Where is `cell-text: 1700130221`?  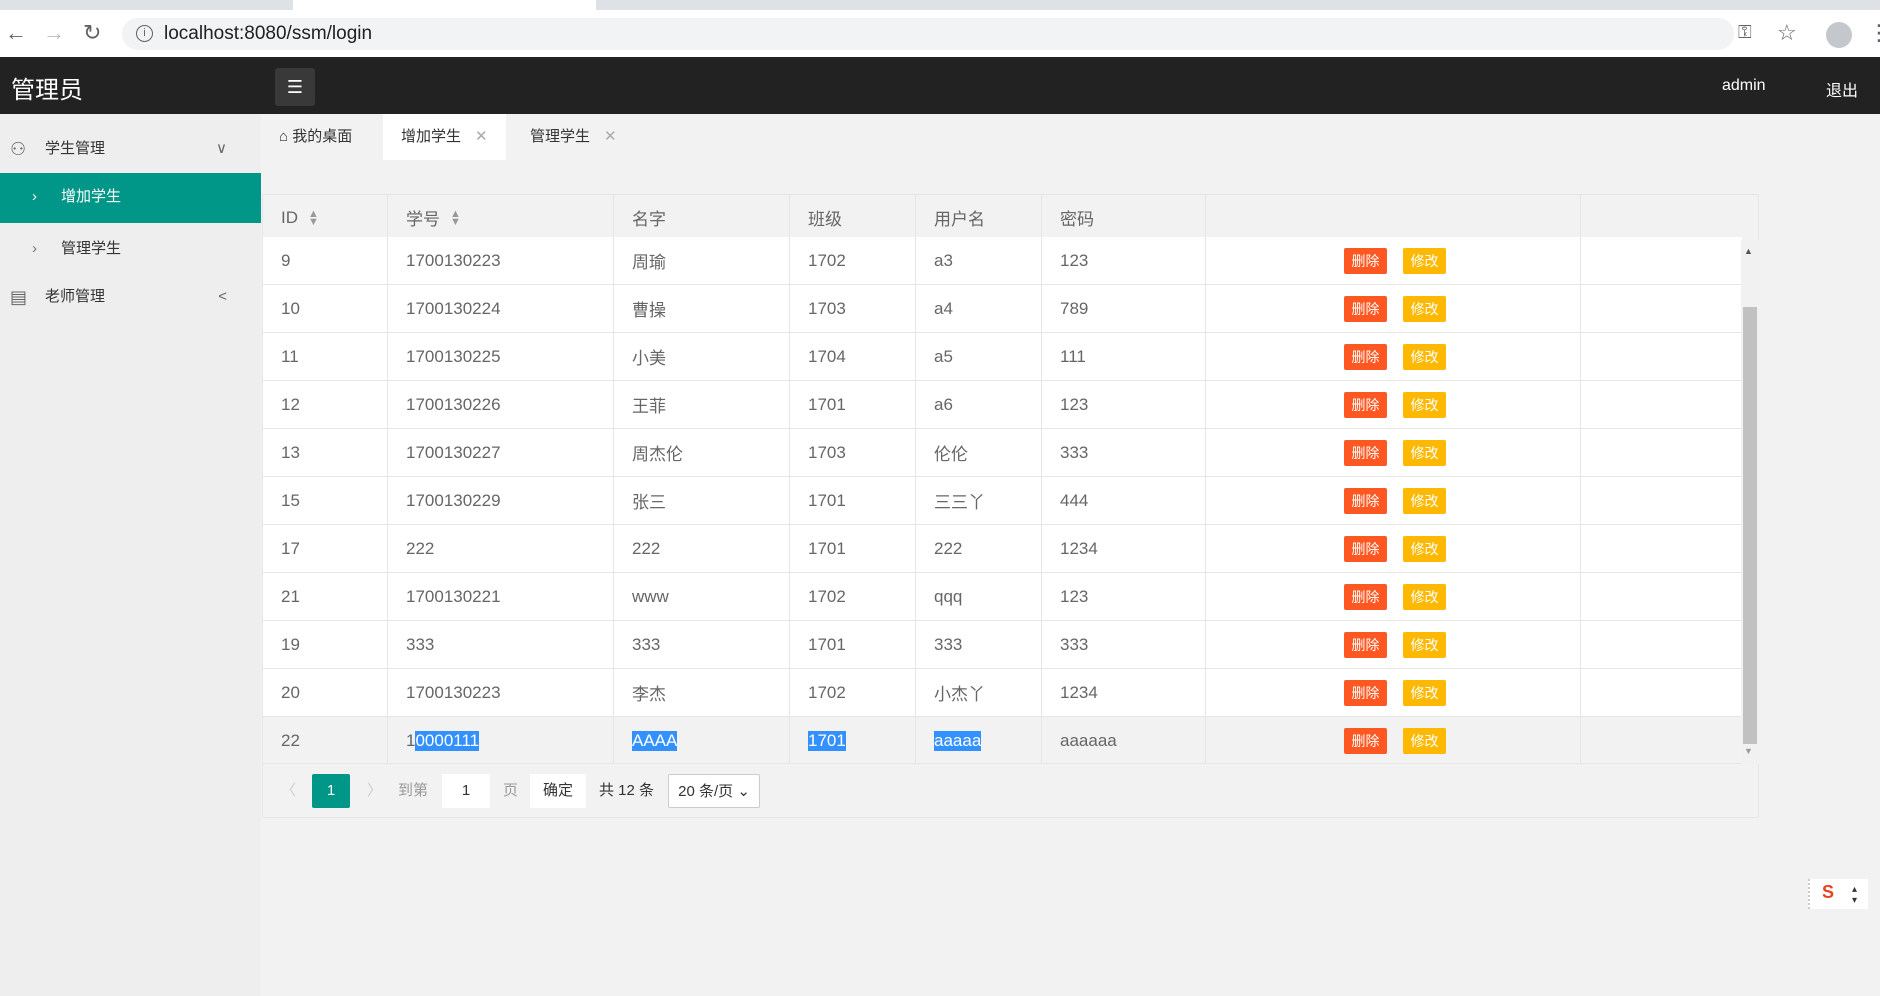
cell-text: 1700130221 is located at coordinates (453, 596).